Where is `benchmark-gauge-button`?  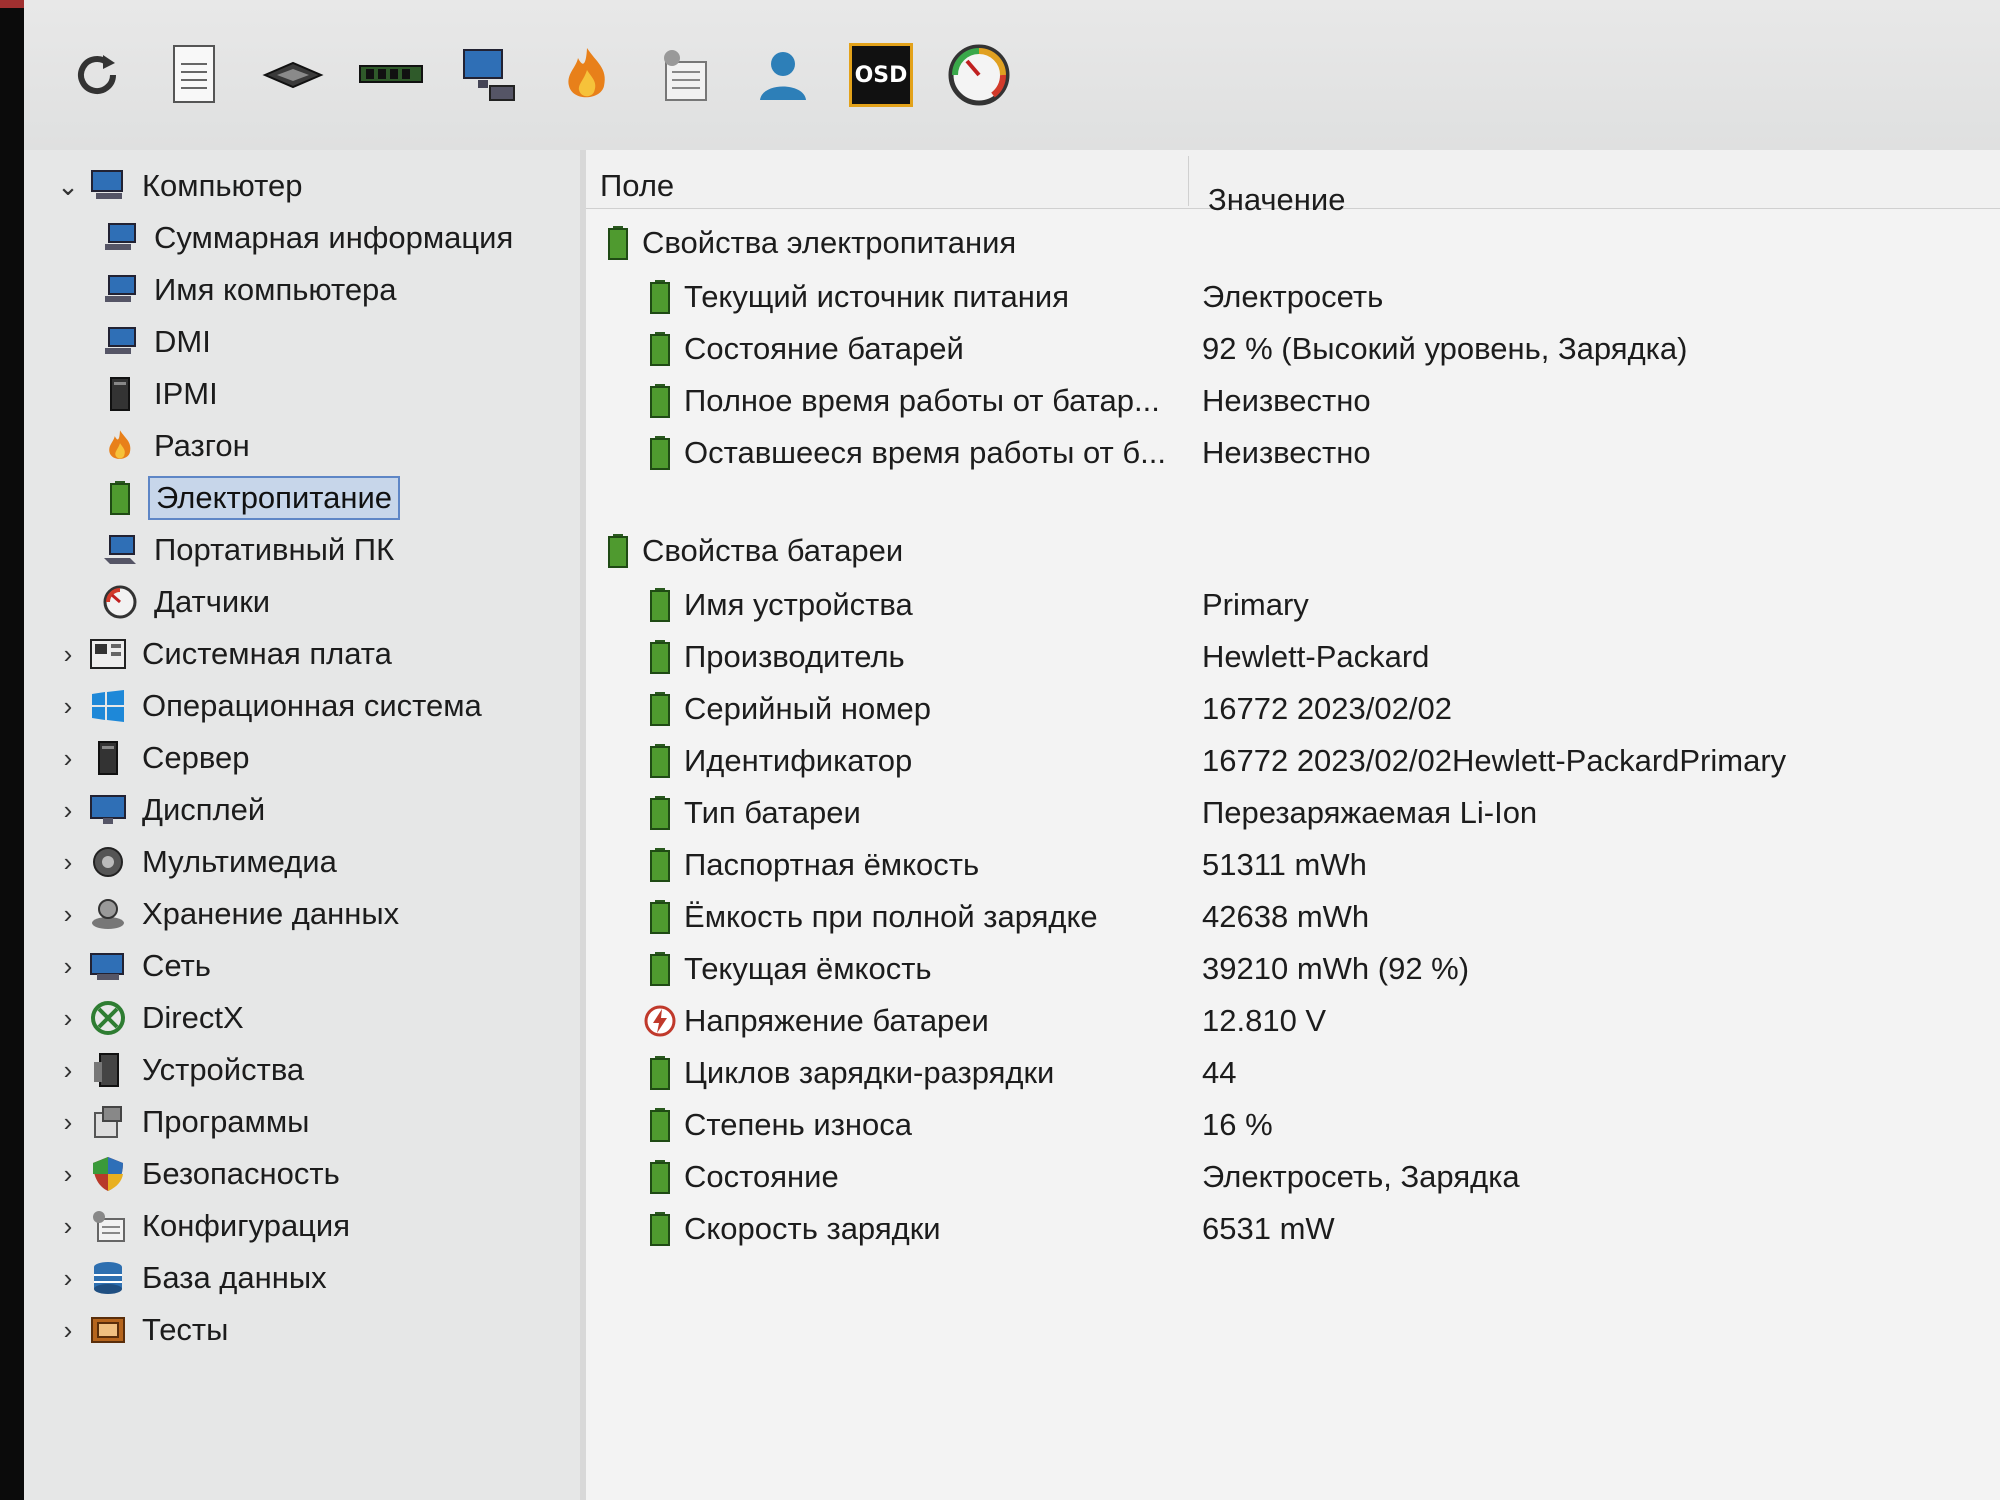 benchmark-gauge-button is located at coordinates (979, 75).